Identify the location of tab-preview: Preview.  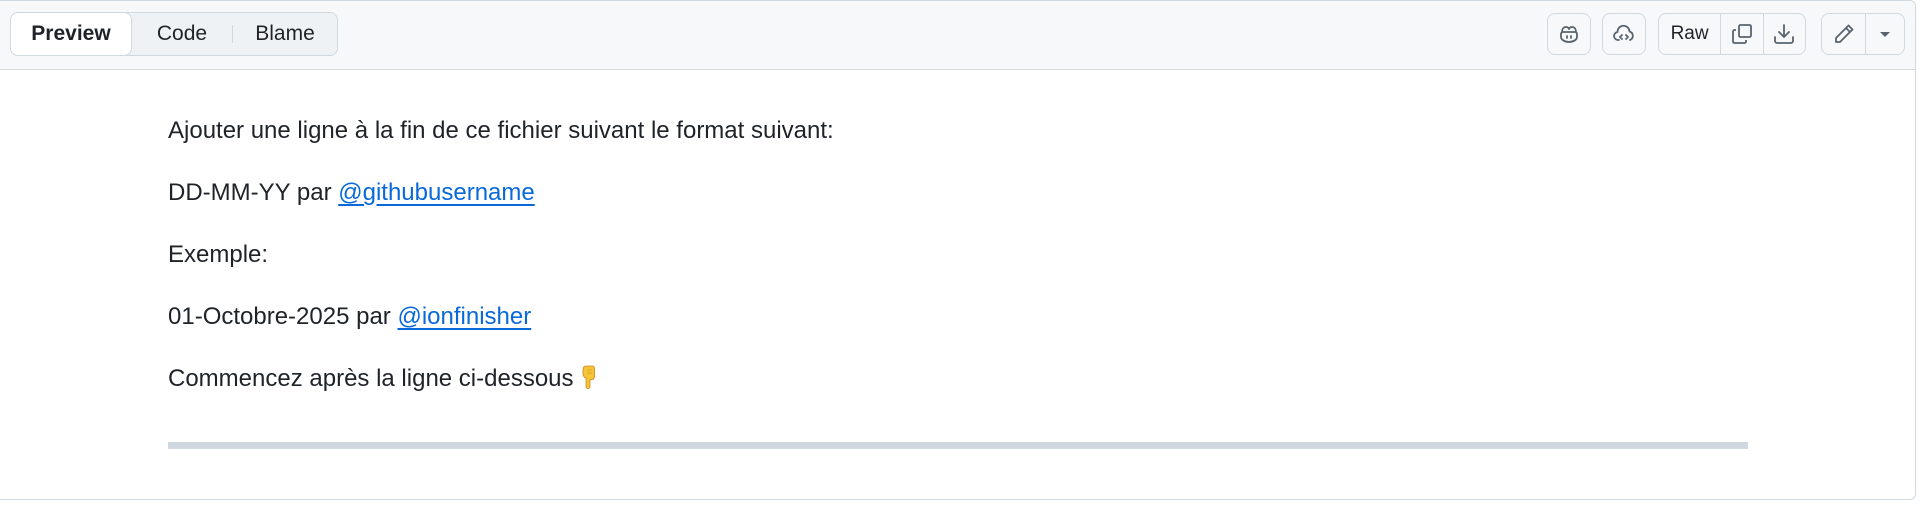
(71, 34).